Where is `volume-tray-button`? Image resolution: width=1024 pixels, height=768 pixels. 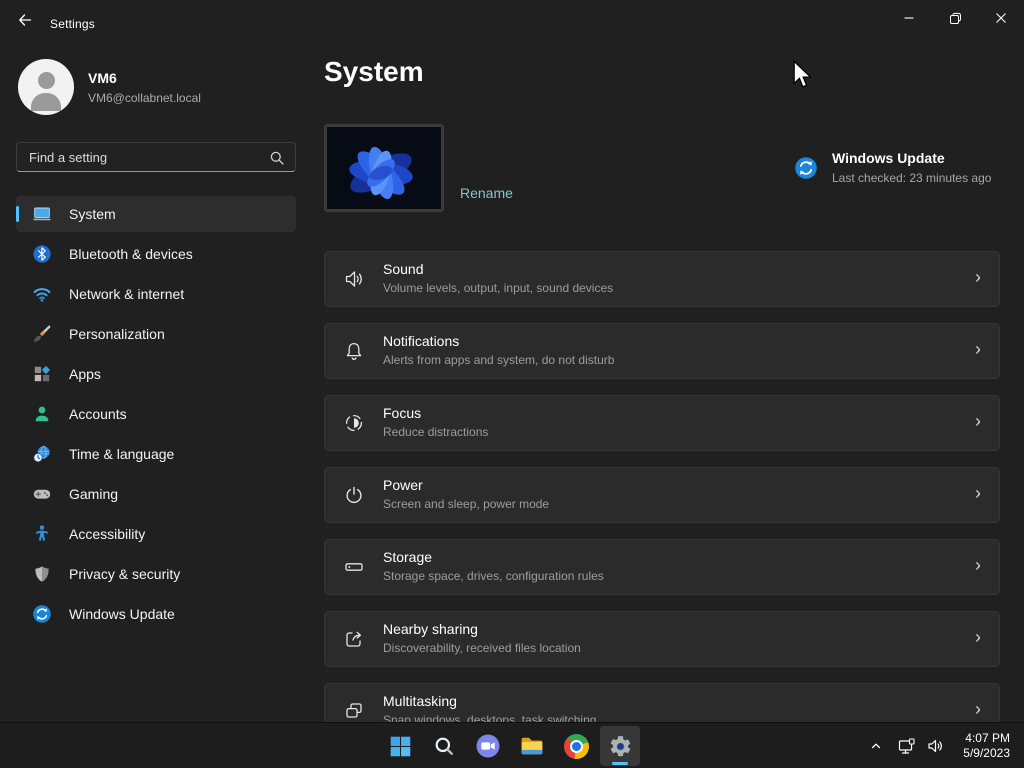 volume-tray-button is located at coordinates (936, 746).